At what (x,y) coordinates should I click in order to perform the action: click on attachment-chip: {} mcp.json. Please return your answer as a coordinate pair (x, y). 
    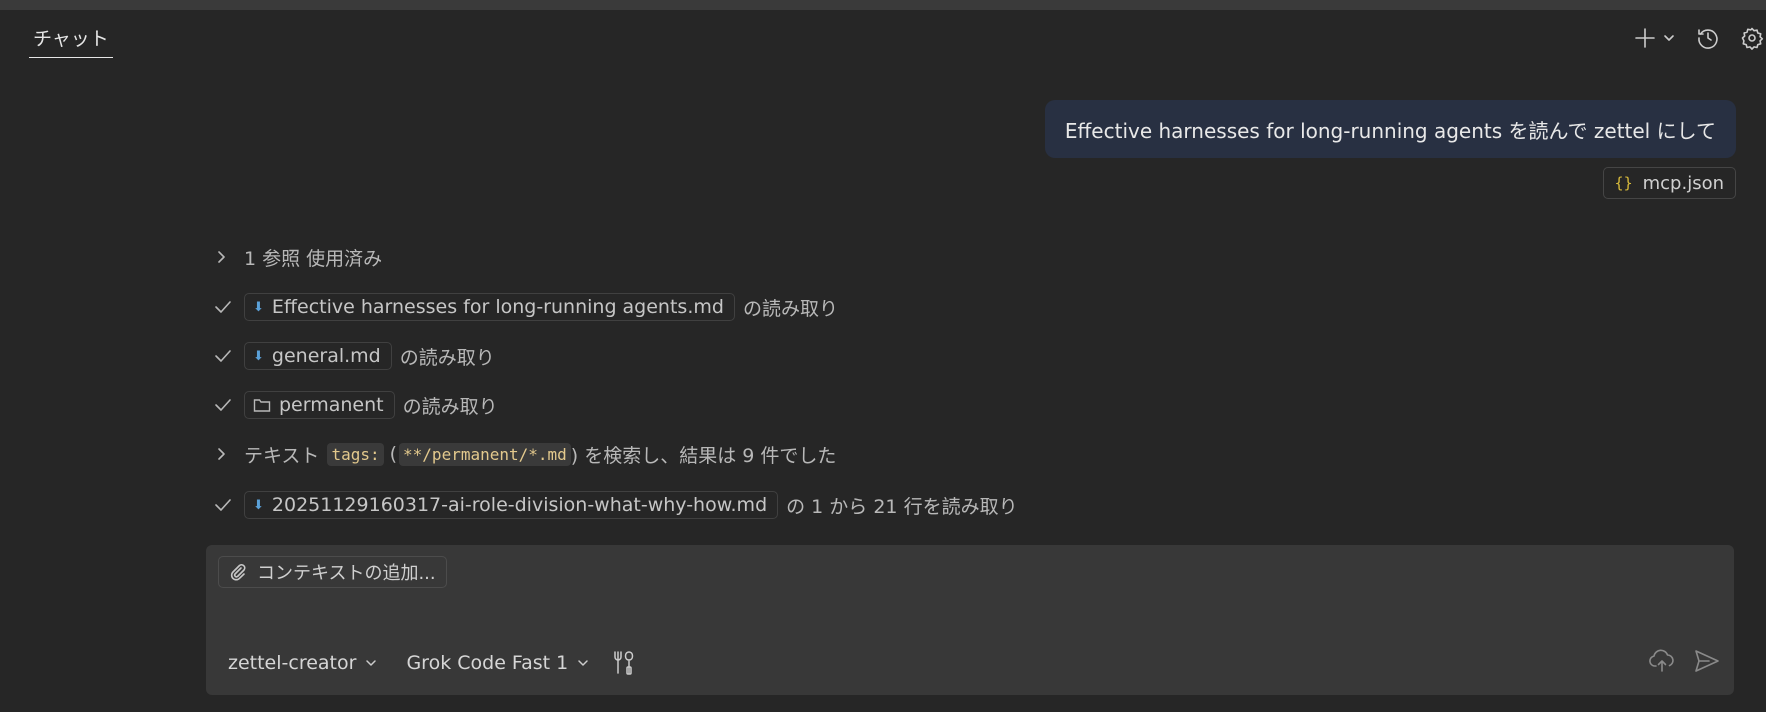
    Looking at the image, I should click on (1669, 183).